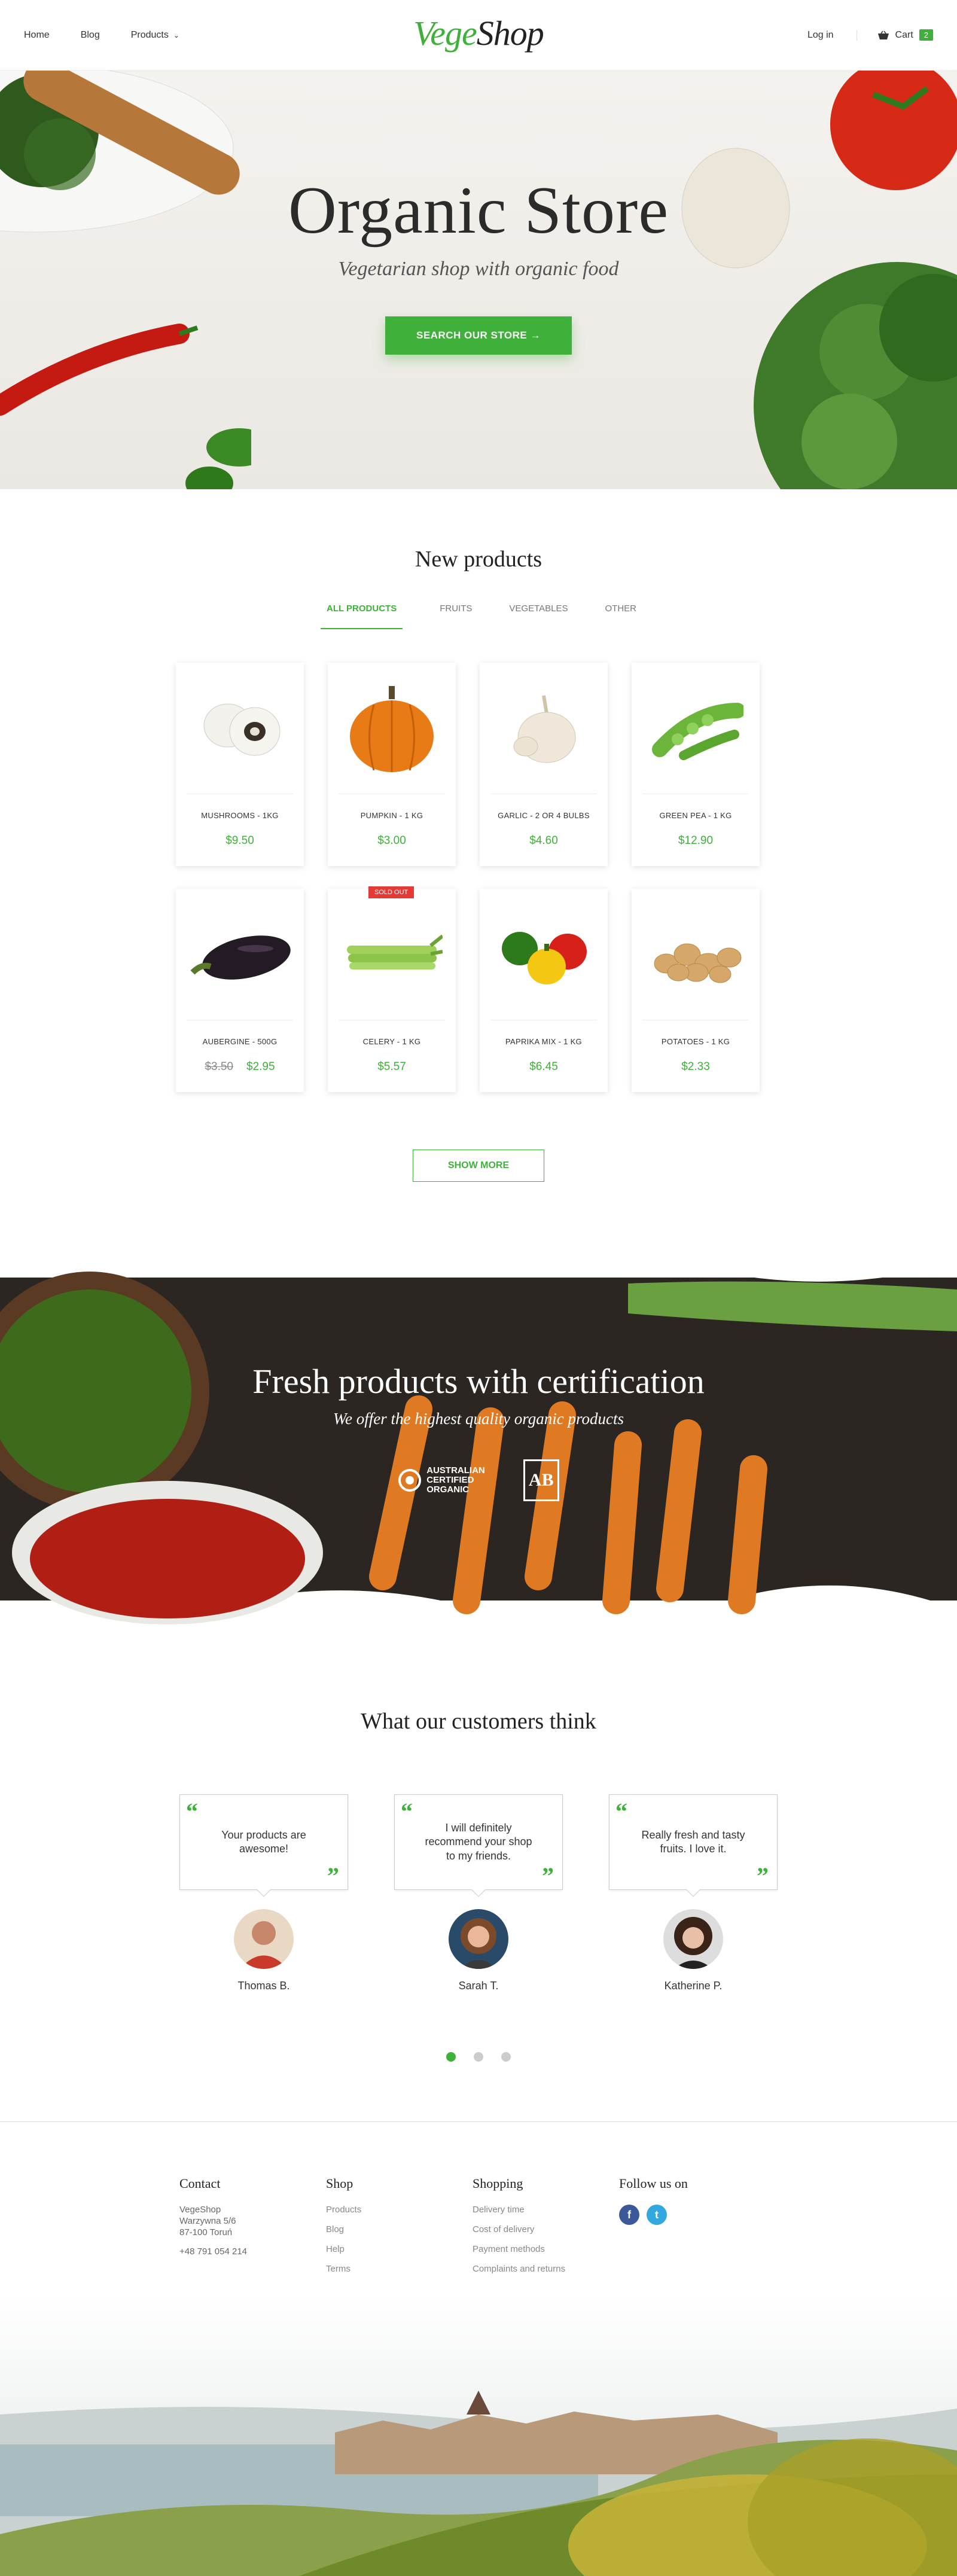 This screenshot has height=2576, width=957. I want to click on product-name: POTATOES - 1 KG, so click(695, 1041).